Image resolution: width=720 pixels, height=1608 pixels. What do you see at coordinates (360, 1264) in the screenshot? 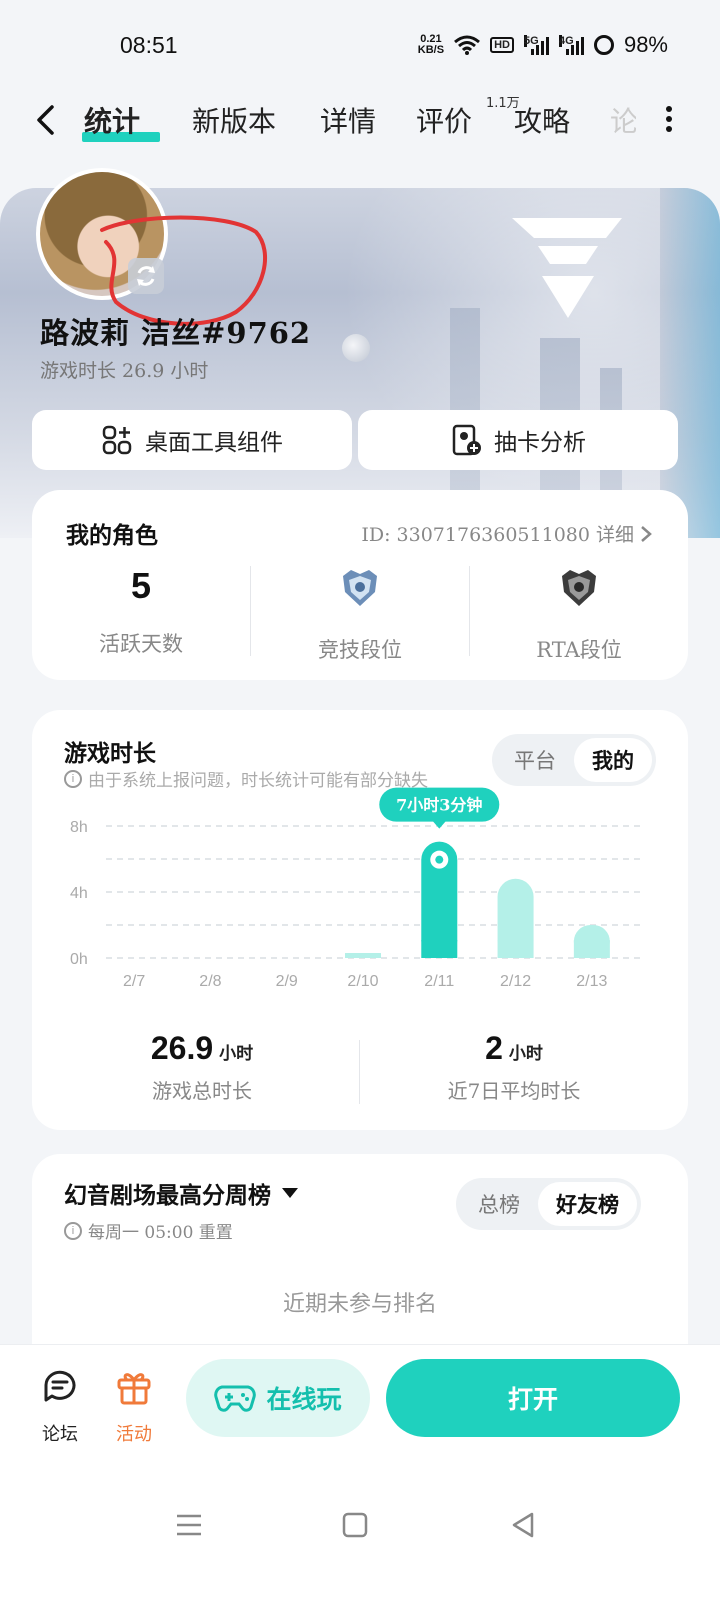
I see `leaderboard-card: 幻音剧场最高分周榜 i 每周一 05:00 重置 总榜 好友榜 近期未参与排名` at bounding box center [360, 1264].